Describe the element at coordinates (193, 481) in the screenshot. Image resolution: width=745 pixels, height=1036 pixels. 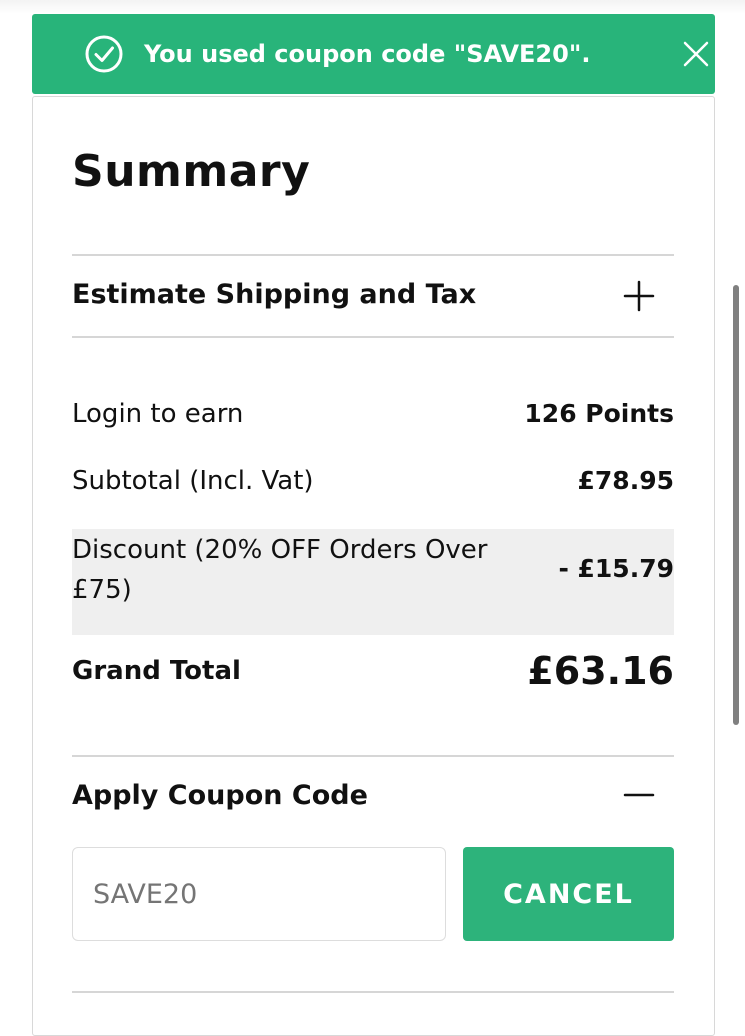
I see `subtotal-label: Subtotal (Incl. Vat)` at that location.